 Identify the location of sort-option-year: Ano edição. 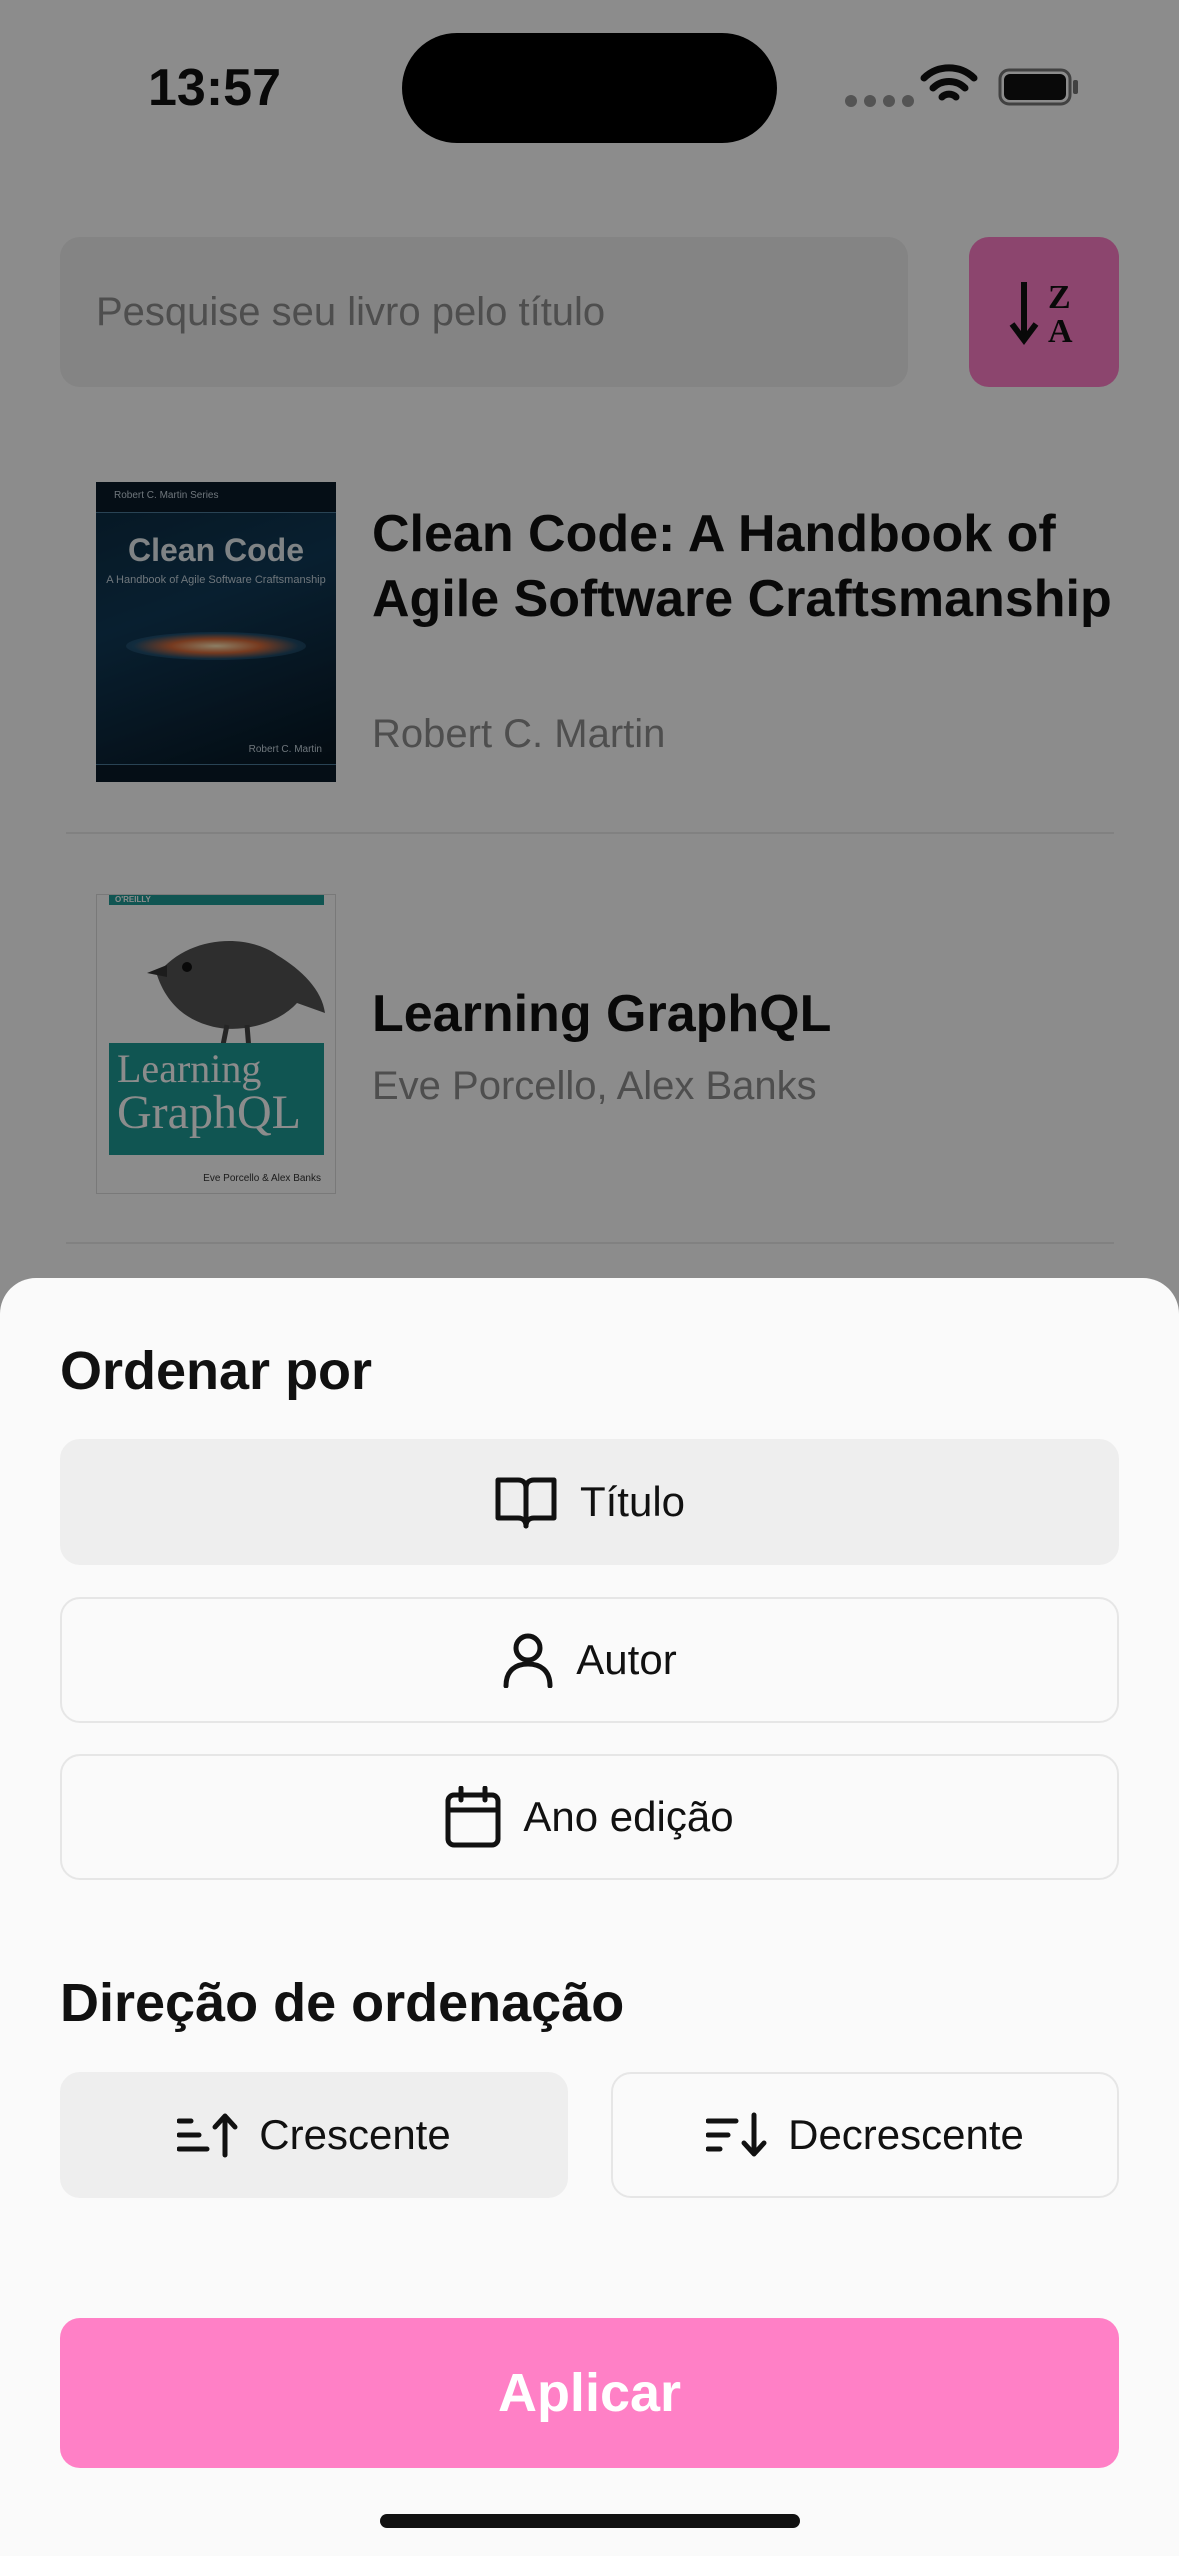
(589, 1817).